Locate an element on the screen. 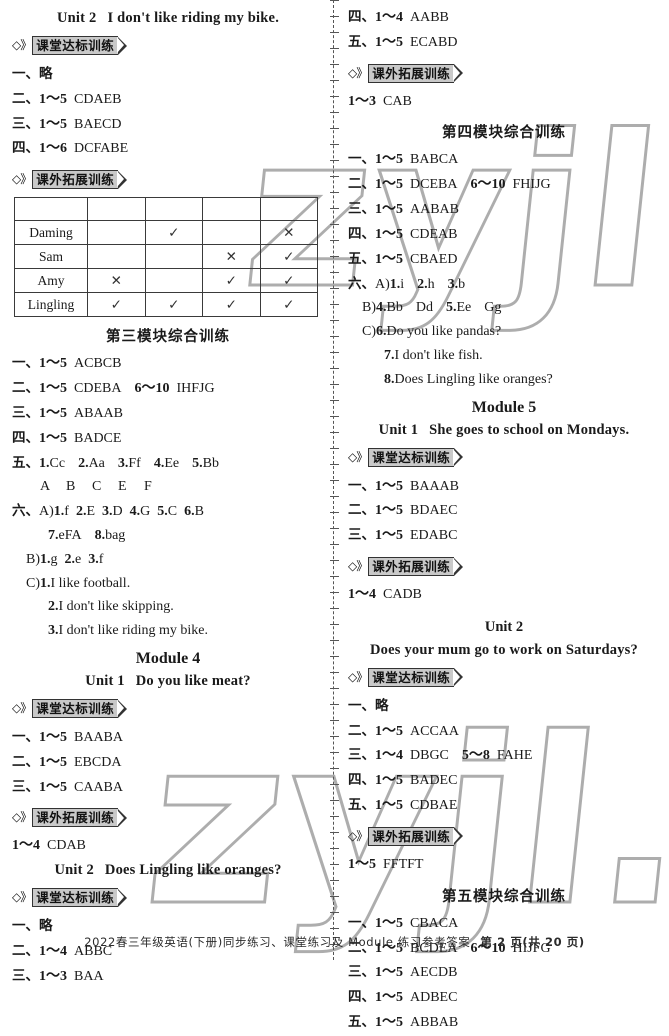  module5-title: Module 5 is located at coordinates (504, 407).